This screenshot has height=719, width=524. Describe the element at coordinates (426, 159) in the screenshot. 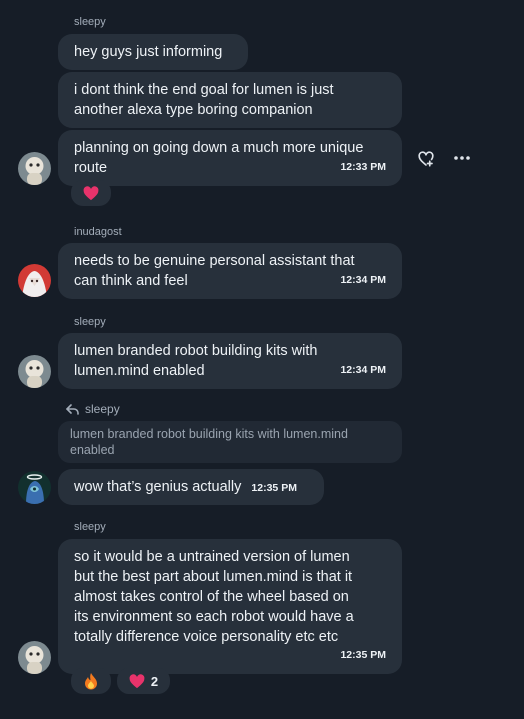

I see `heart-plus-icon` at that location.